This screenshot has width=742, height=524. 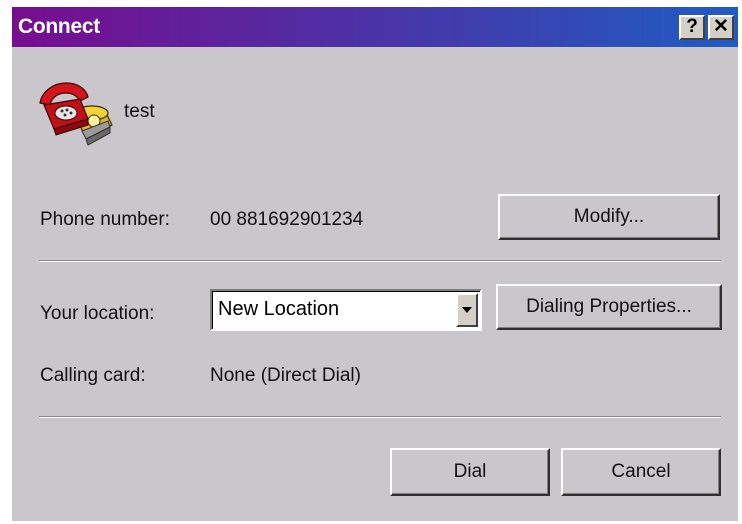 I want to click on location-select: New Location, so click(x=346, y=310).